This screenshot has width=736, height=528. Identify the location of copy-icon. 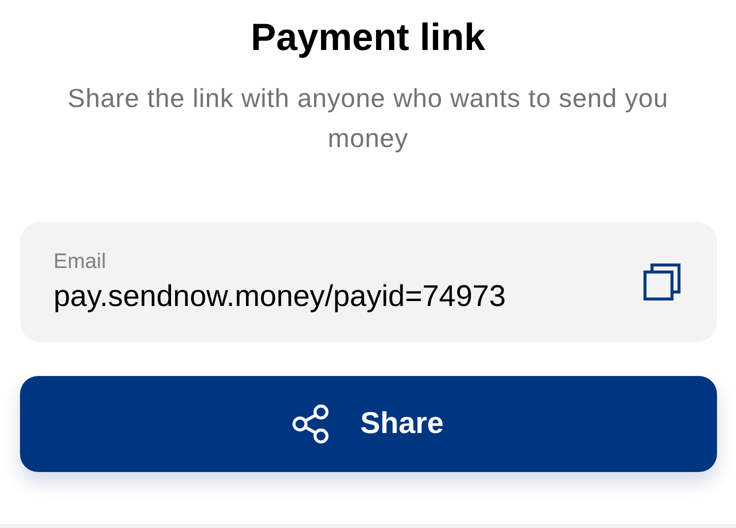
(661, 282).